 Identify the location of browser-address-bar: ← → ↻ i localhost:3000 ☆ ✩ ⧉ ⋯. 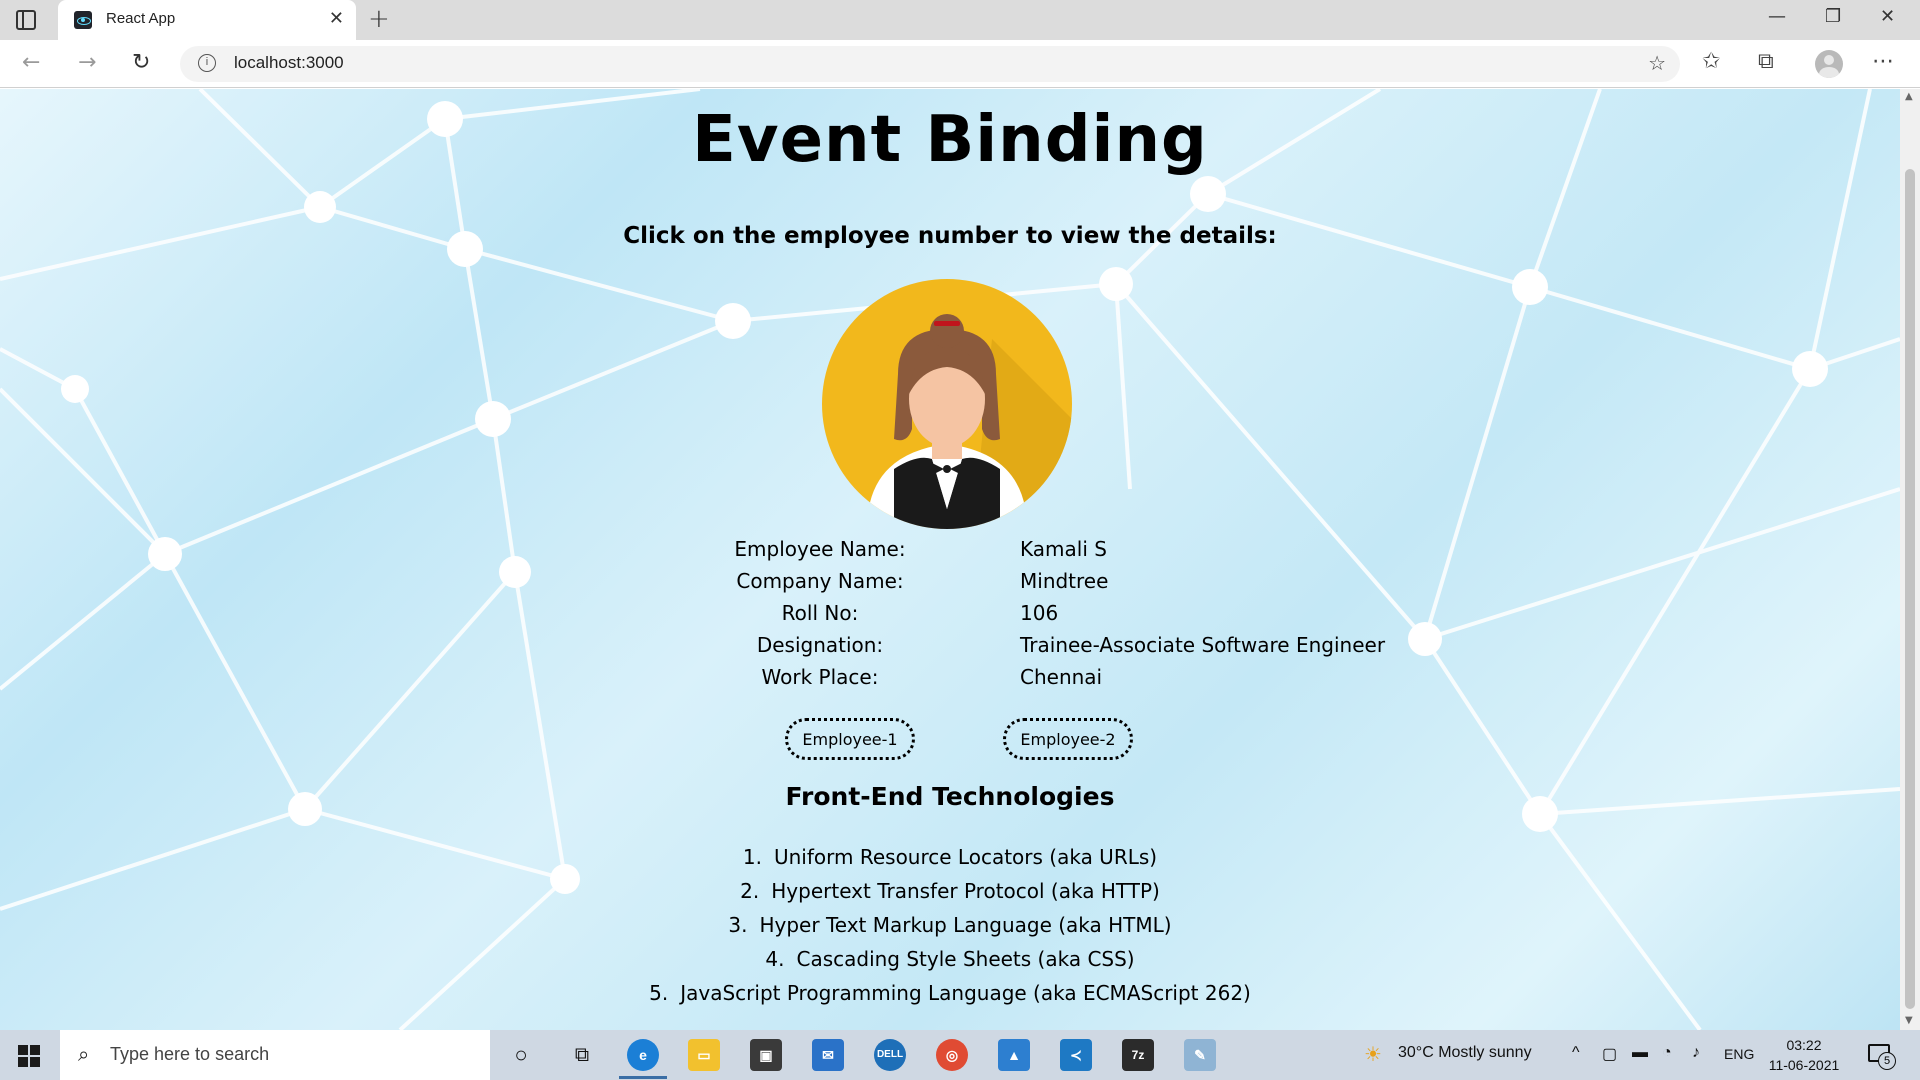
(960, 64).